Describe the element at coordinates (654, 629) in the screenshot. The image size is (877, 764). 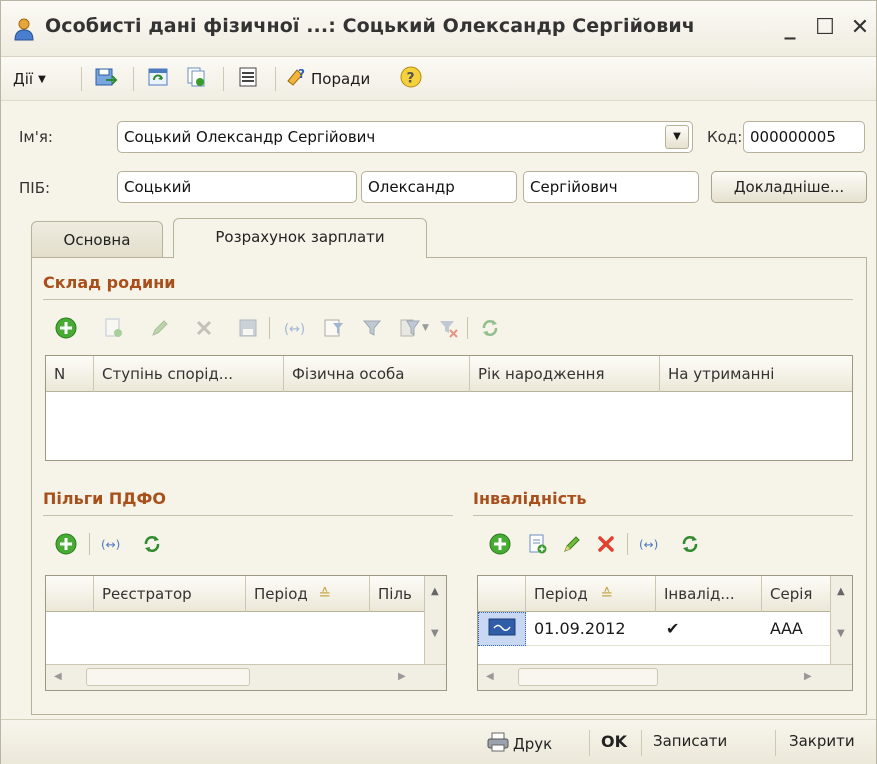
I see `table-row: 01.09.2012 ✔ ААА` at that location.